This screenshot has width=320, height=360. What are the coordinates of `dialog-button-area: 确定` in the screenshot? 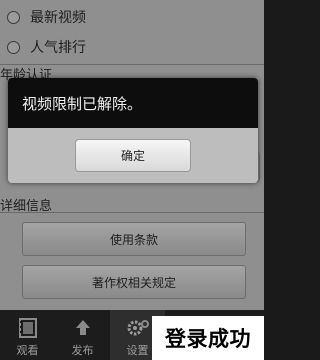 It's located at (133, 155).